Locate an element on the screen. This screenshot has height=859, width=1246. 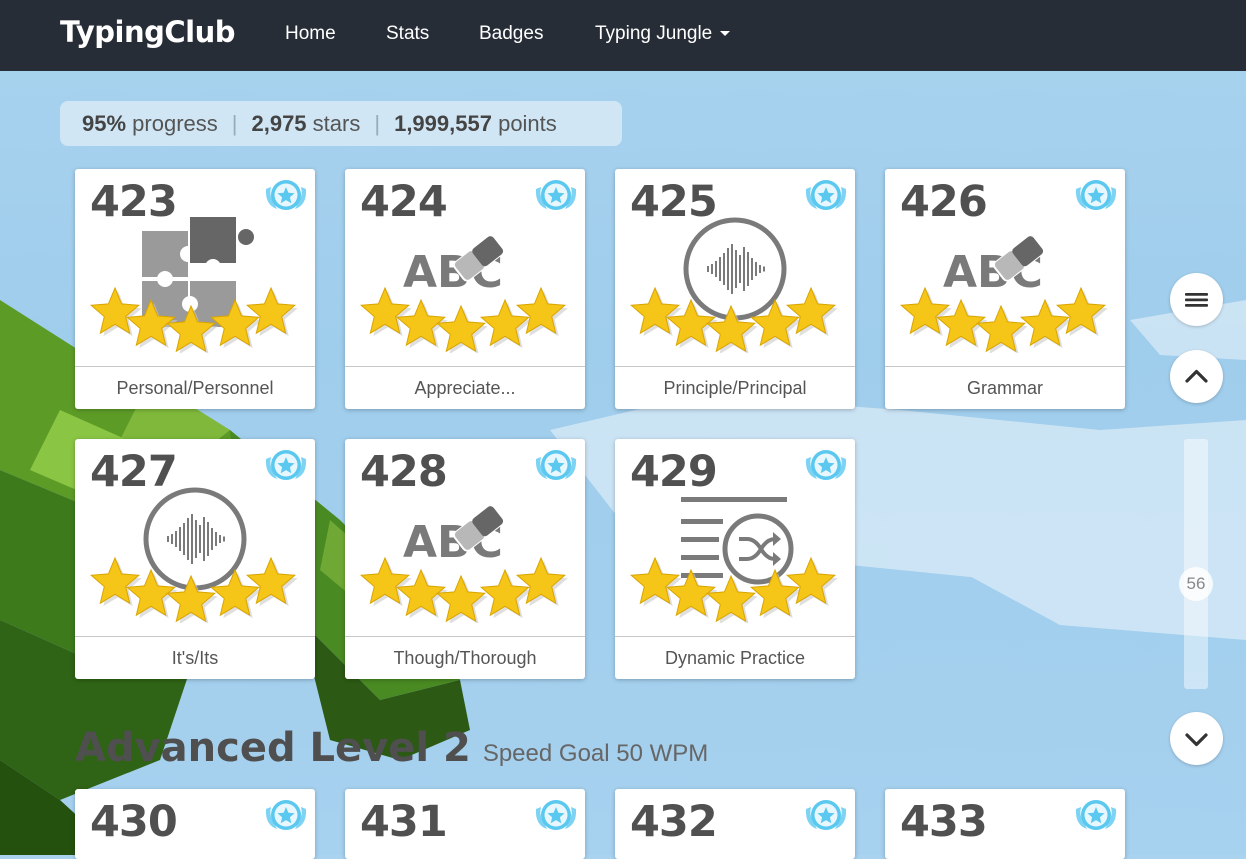
caret-down-icon is located at coordinates (725, 34).